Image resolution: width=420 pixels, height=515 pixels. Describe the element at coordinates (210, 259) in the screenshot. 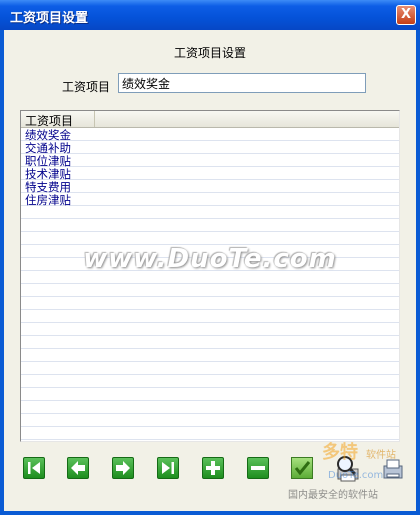

I see `watermark: www.DuoTe.com` at that location.